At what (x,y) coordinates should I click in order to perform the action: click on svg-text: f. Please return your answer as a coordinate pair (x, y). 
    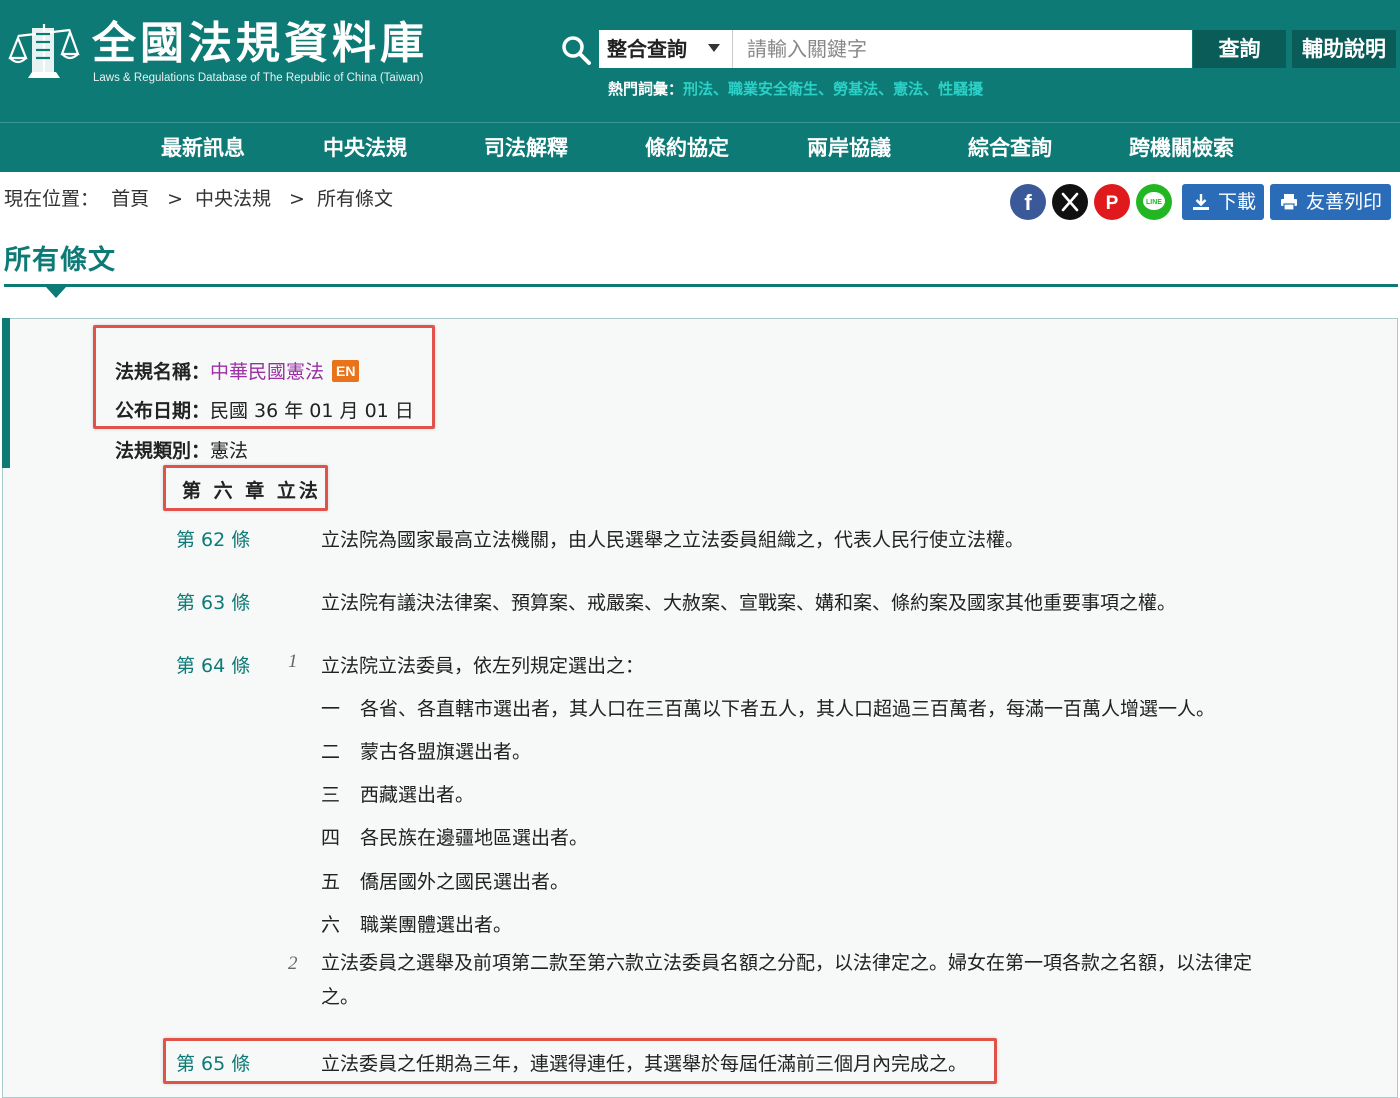
    Looking at the image, I should click on (1028, 202).